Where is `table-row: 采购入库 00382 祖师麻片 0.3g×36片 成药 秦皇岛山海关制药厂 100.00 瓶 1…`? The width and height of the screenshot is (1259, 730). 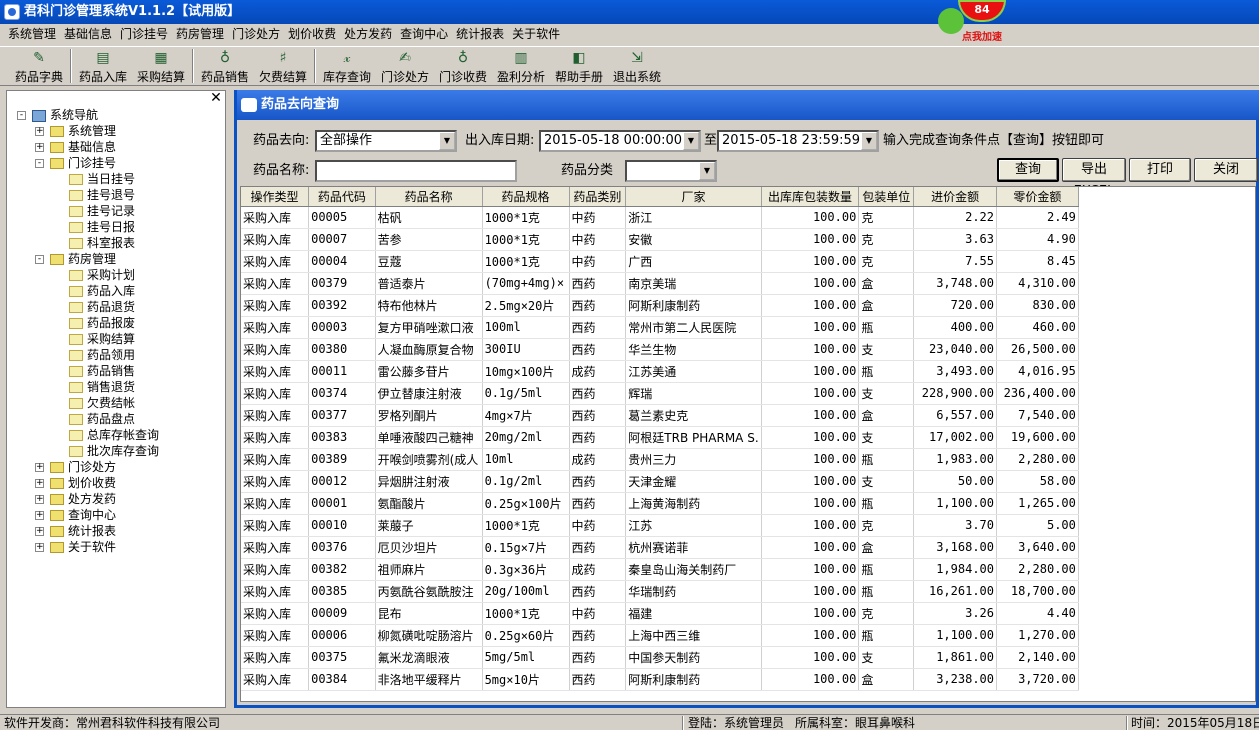 table-row: 采购入库 00382 祖师麻片 0.3g×36片 成药 秦皇岛山海关制药厂 100.00 瓶 1… is located at coordinates (748, 569).